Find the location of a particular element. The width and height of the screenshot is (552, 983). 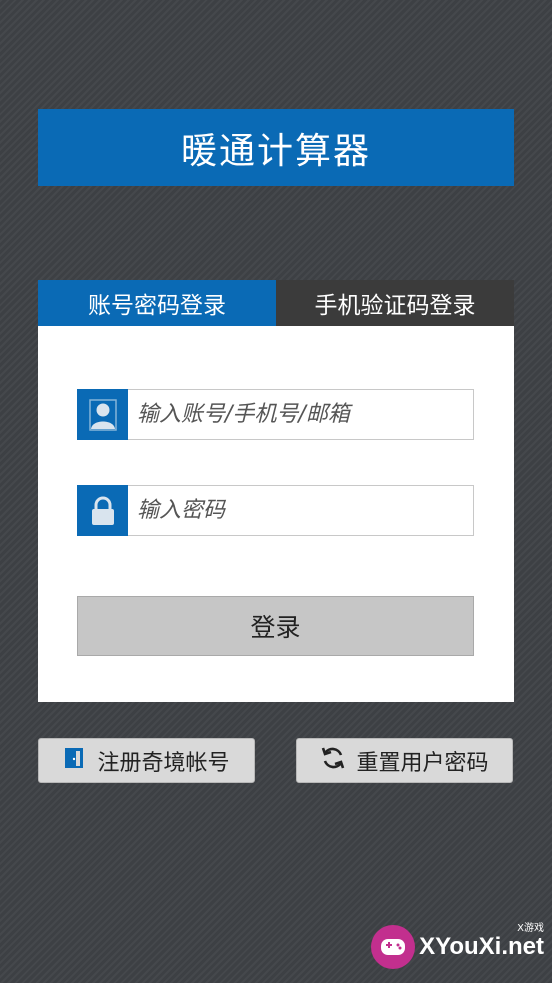

register-account-button: 注册奇境帐号 is located at coordinates (146, 760).